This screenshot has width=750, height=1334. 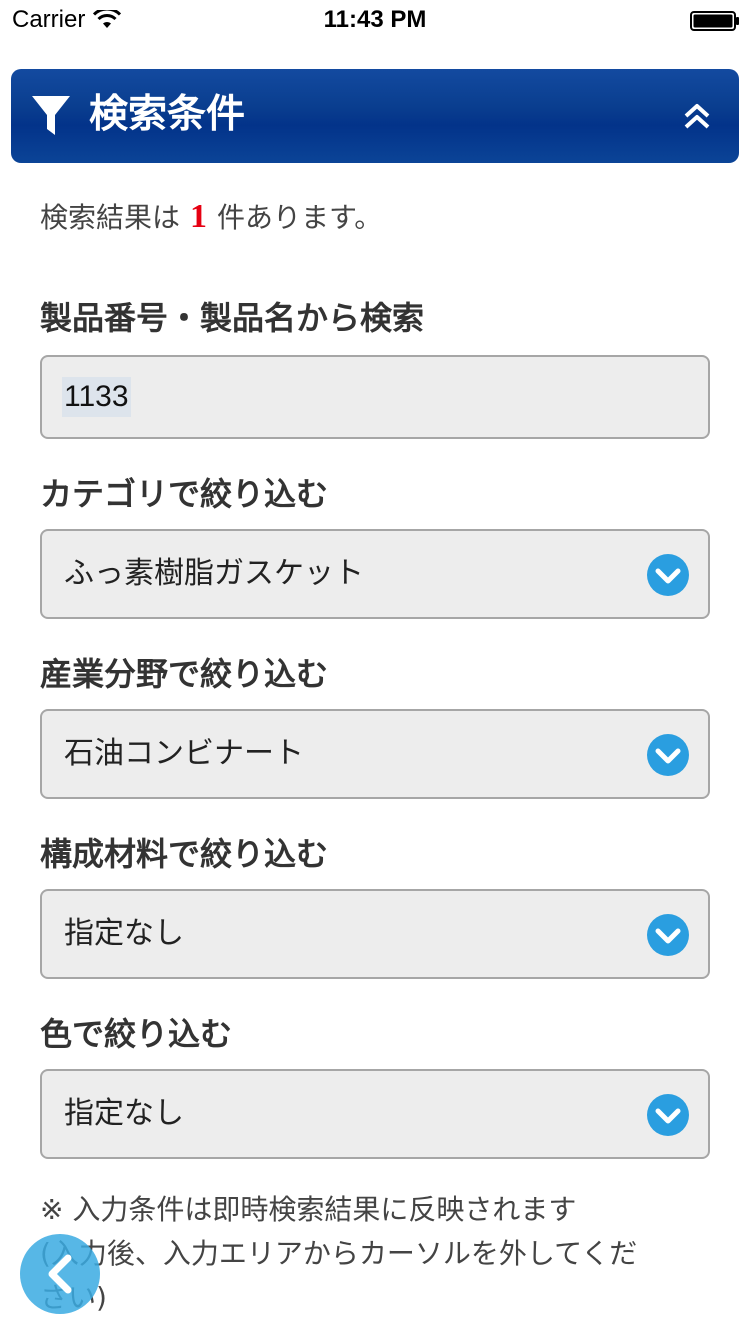 I want to click on note-line-2: (入力後、入力エリアからカーソルを外してくだ, so click(x=339, y=1253).